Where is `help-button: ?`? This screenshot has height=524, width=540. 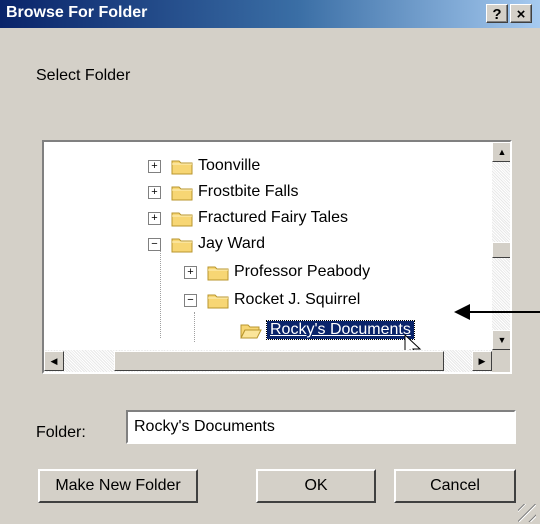 help-button: ? is located at coordinates (497, 13).